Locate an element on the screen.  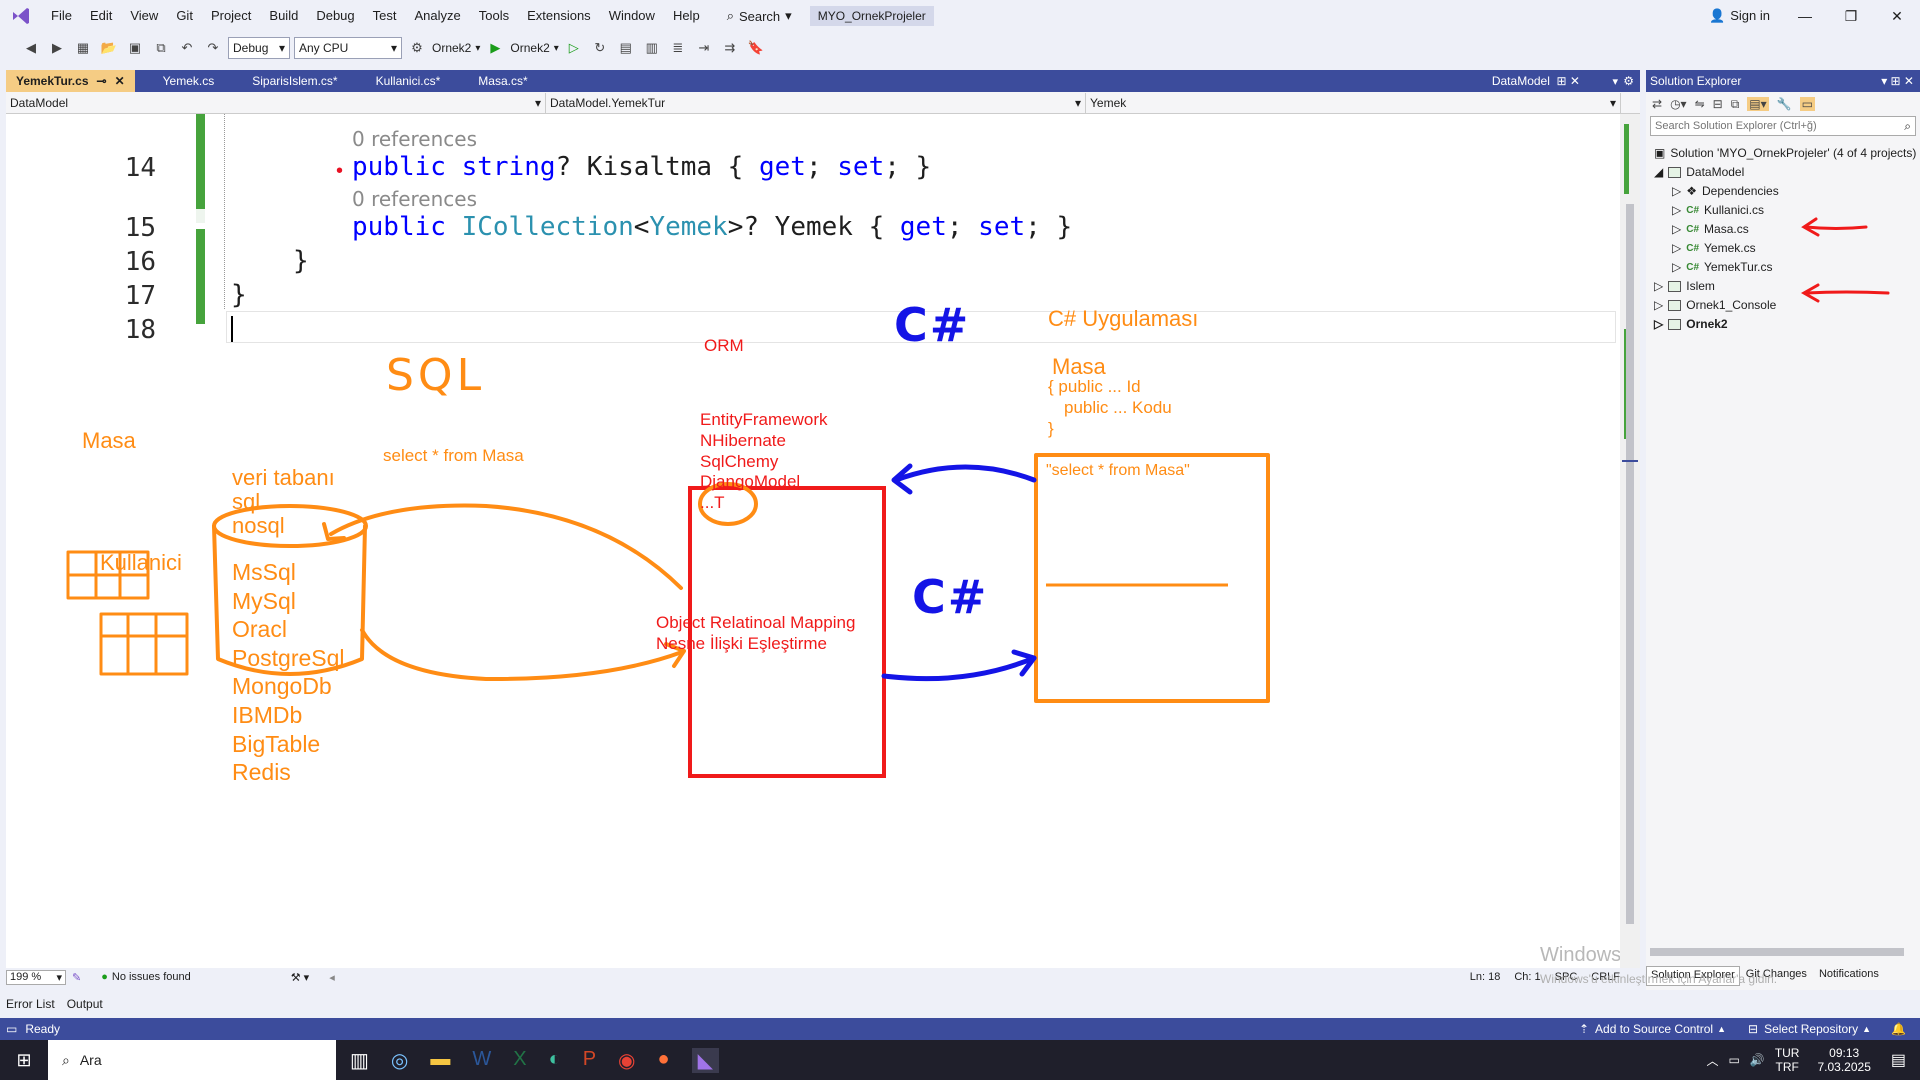
tree-item-ornek2: ▷ Ornek2 is located at coordinates (1691, 324).